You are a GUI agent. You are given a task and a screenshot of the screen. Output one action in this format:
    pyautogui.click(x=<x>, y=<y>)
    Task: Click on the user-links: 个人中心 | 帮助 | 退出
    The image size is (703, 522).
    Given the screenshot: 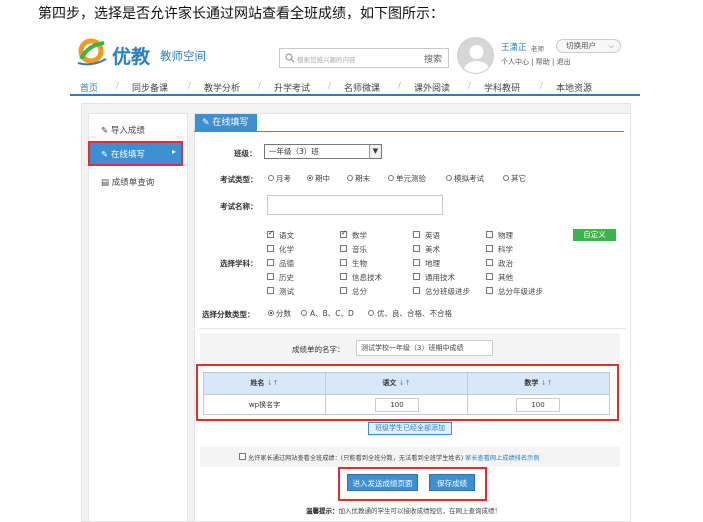 What is the action you would take?
    pyautogui.click(x=536, y=62)
    